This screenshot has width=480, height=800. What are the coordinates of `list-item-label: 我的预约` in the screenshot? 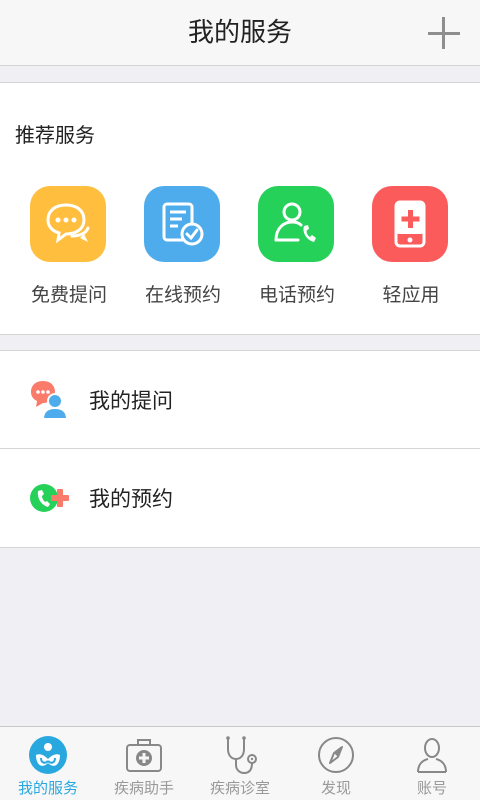 It's located at (131, 499).